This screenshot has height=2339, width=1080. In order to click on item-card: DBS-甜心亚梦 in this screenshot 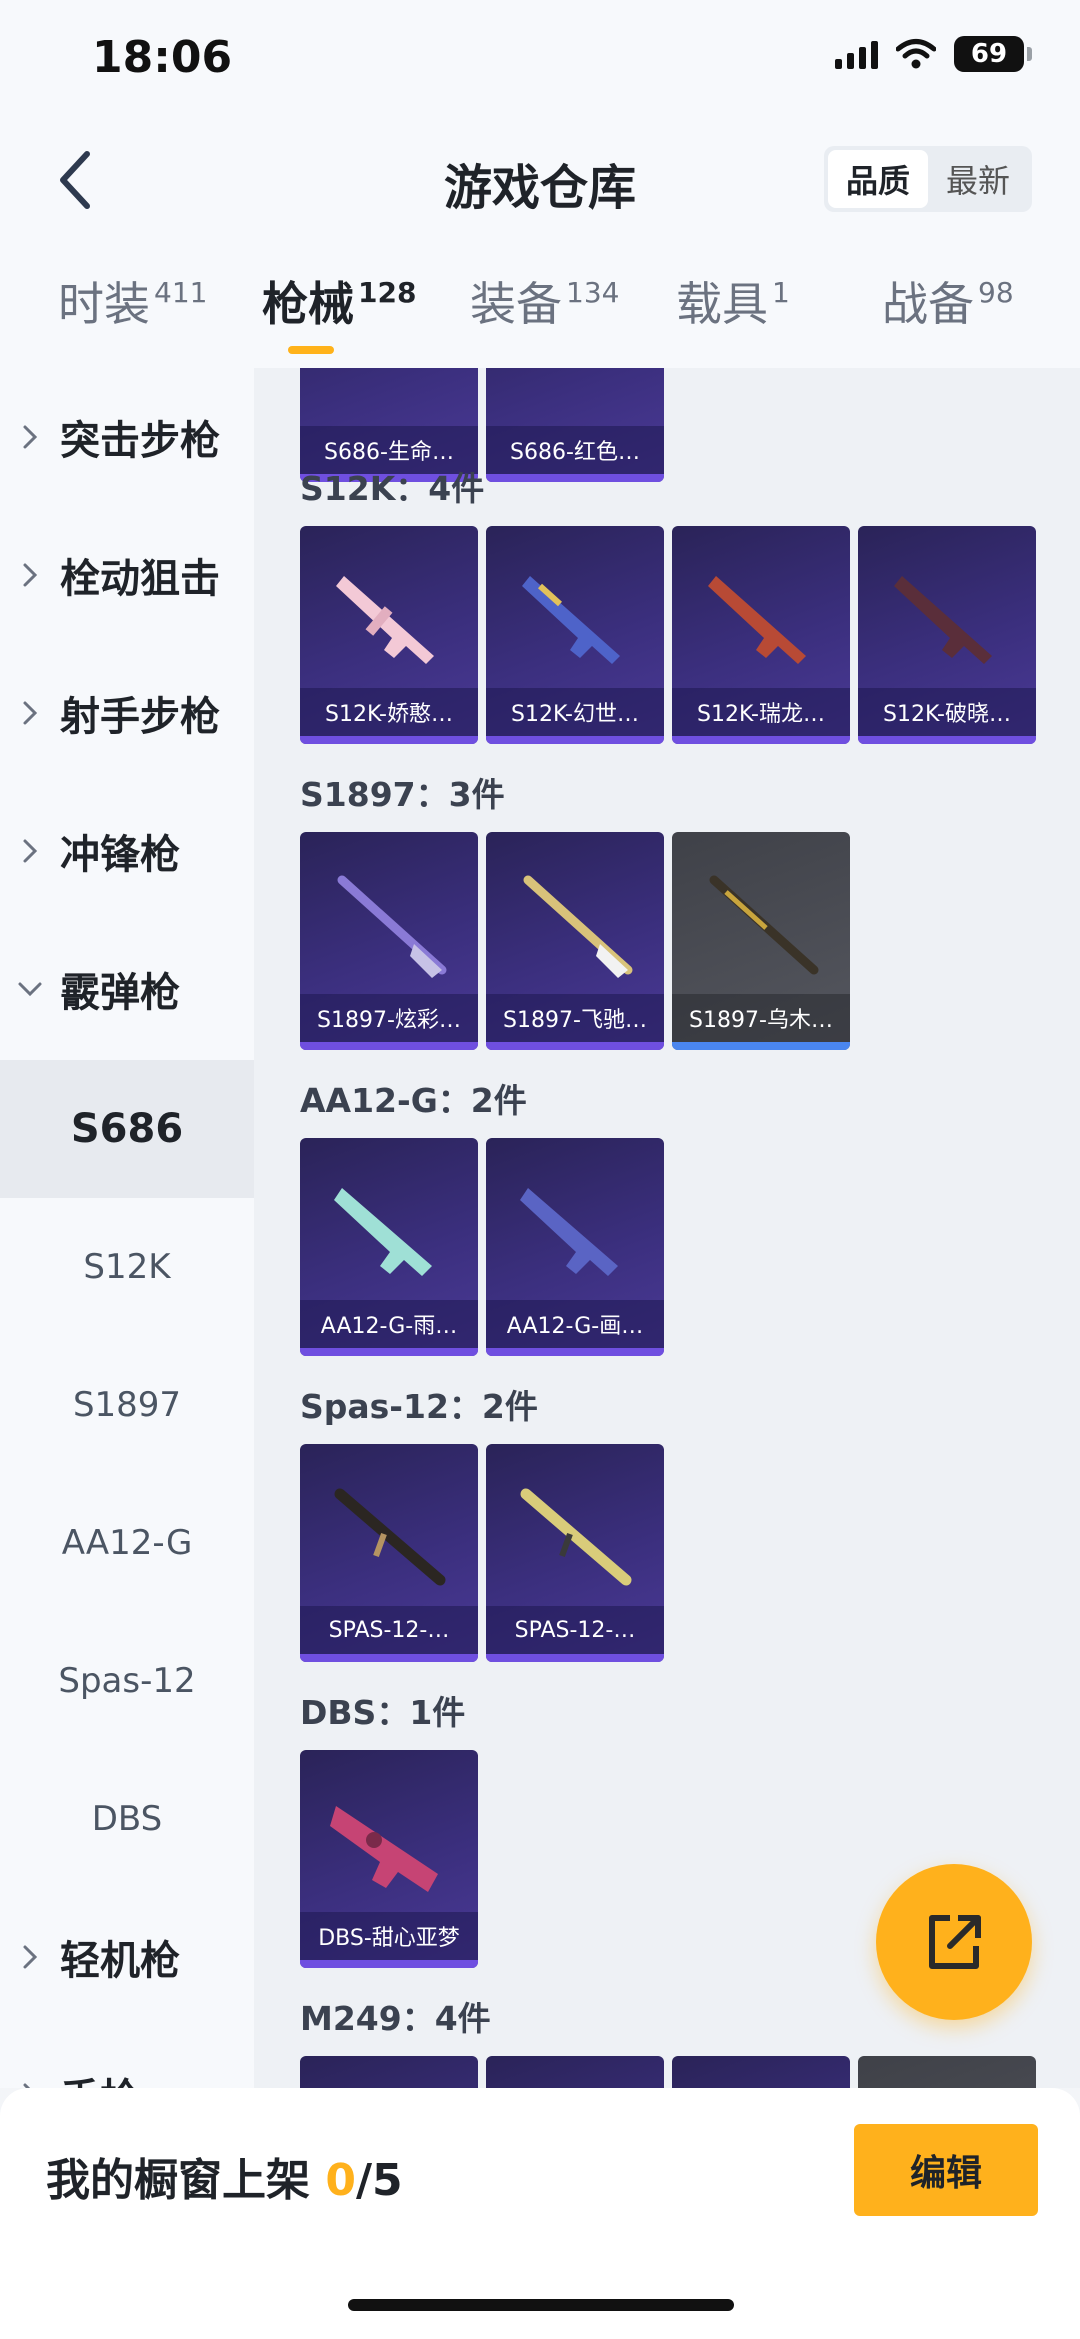, I will do `click(389, 1859)`.